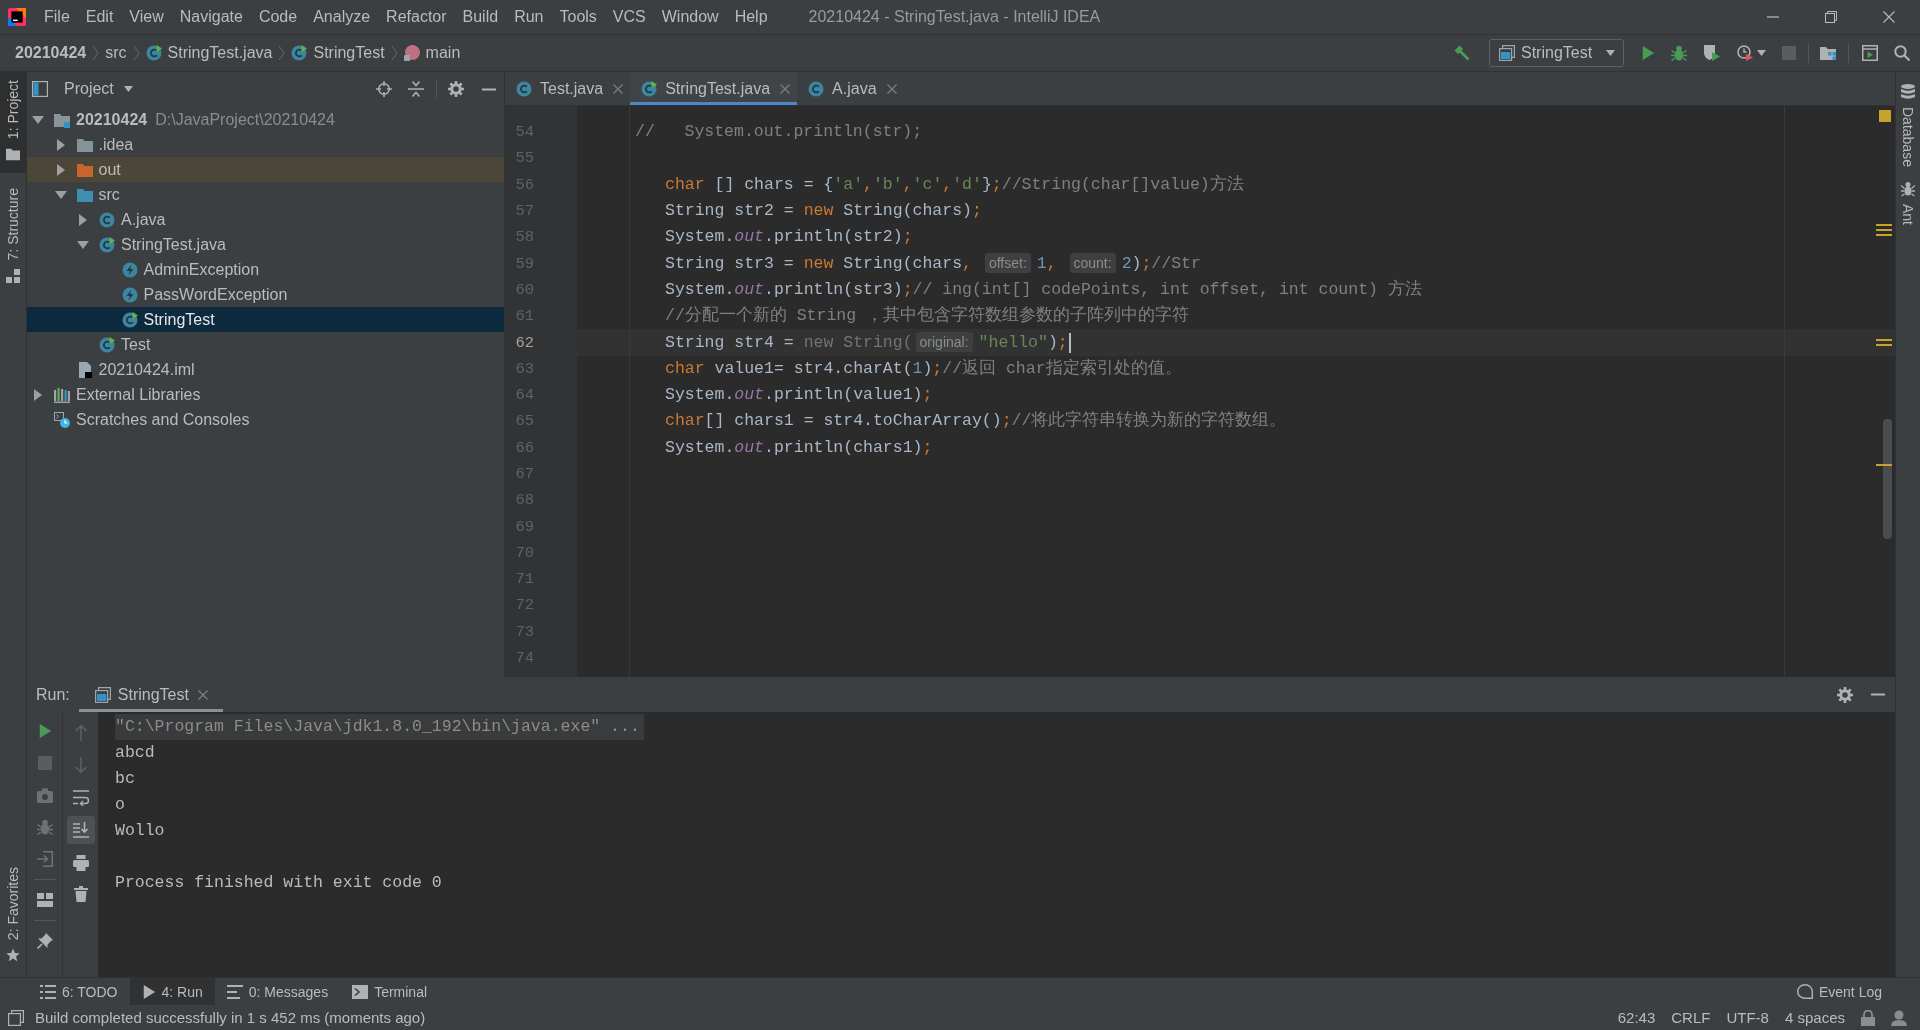 This screenshot has height=1030, width=1920. Describe the element at coordinates (277, 991) in the screenshot. I see `tool-window-button: 0: Messages` at that location.